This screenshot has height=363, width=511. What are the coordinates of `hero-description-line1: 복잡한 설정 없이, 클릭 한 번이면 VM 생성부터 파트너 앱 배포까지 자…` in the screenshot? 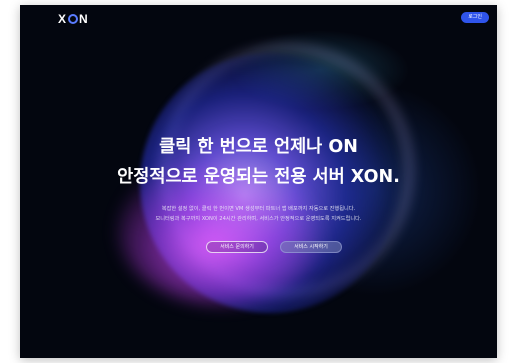 It's located at (258, 209).